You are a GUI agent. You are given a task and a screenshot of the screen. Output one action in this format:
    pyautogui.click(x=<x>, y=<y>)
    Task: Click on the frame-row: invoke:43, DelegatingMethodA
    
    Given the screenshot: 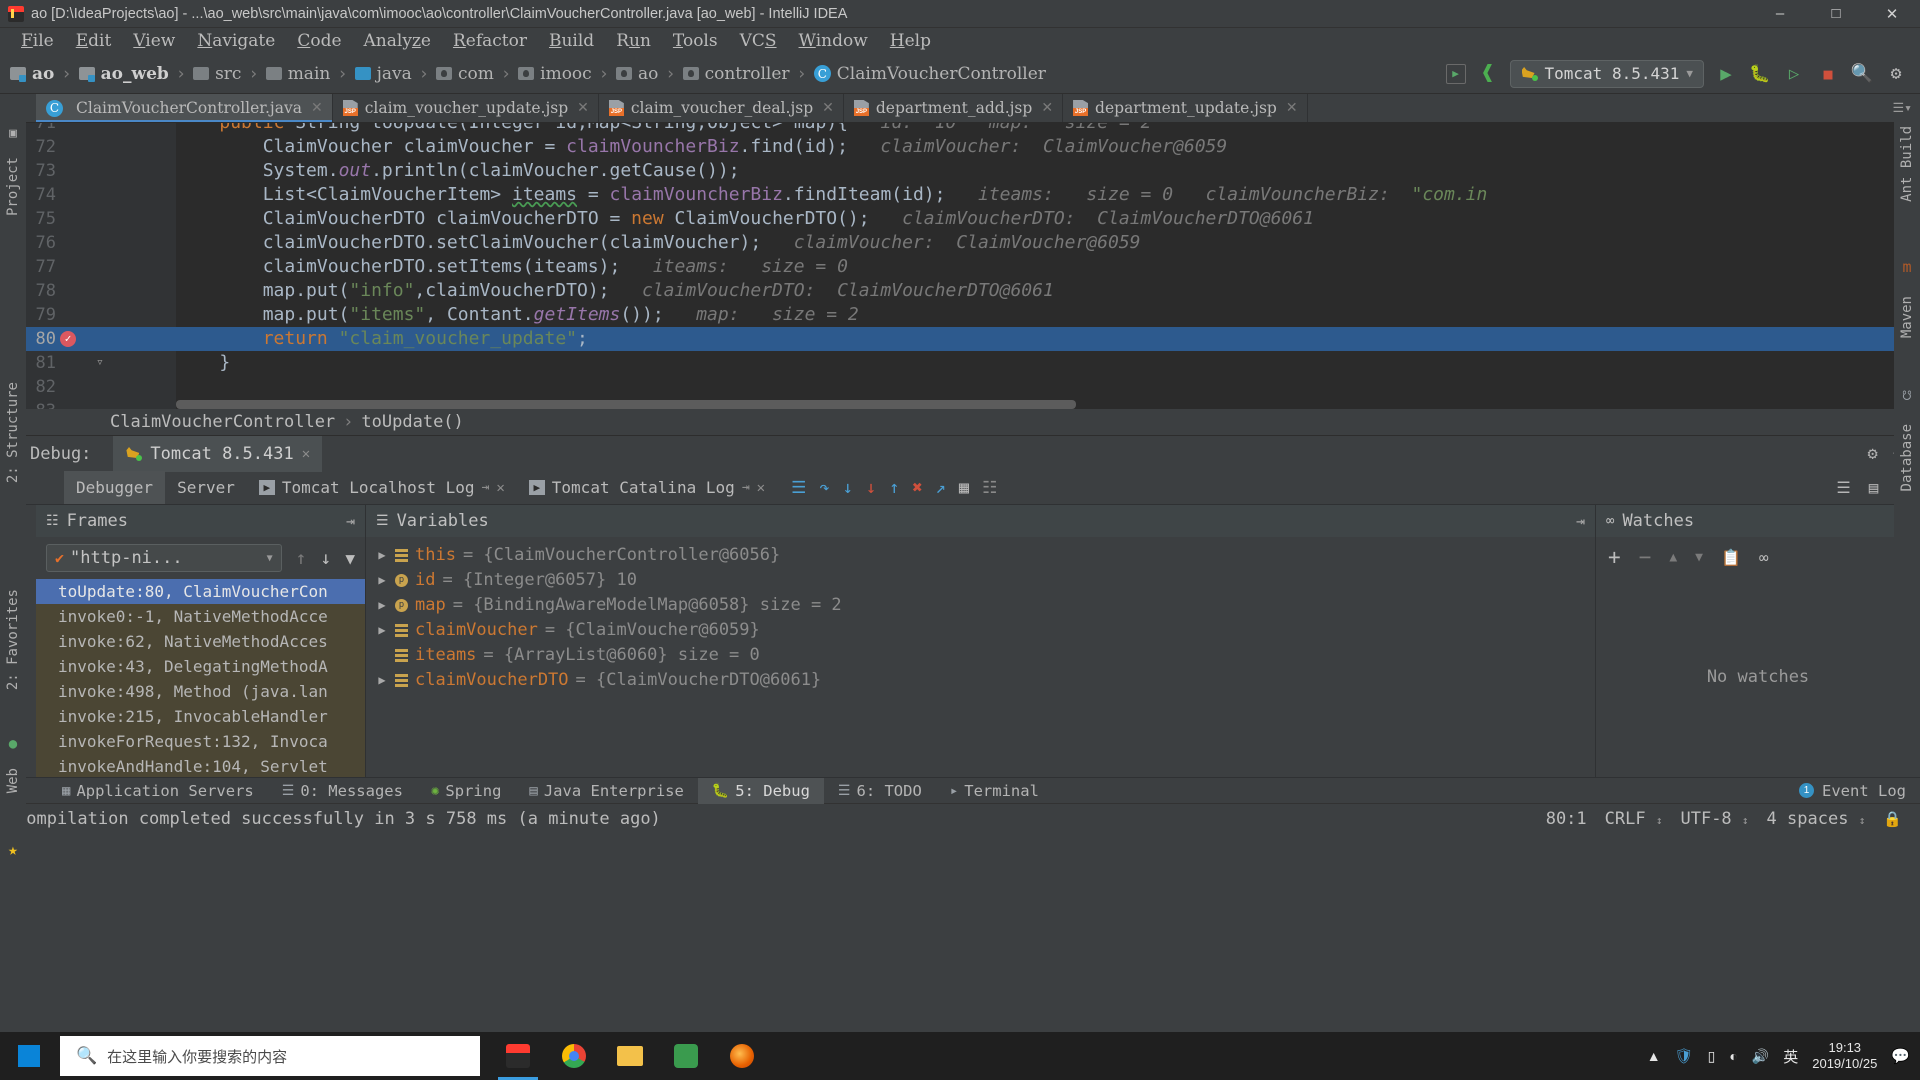 What is the action you would take?
    pyautogui.click(x=200, y=666)
    